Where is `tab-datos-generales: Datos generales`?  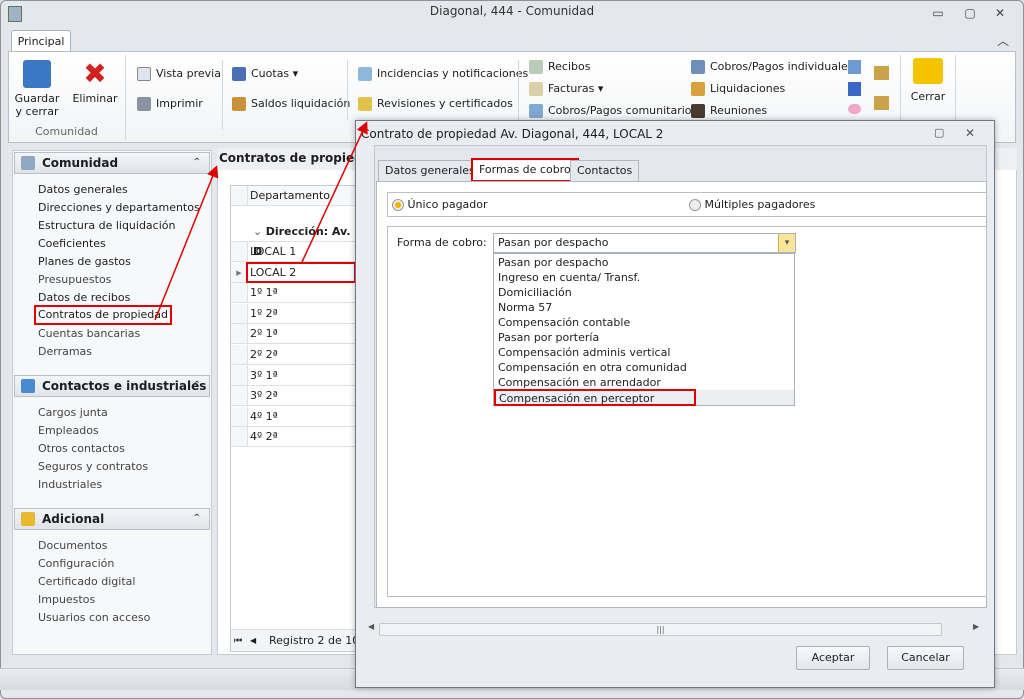
tab-datos-generales: Datos generales is located at coordinates (430, 171).